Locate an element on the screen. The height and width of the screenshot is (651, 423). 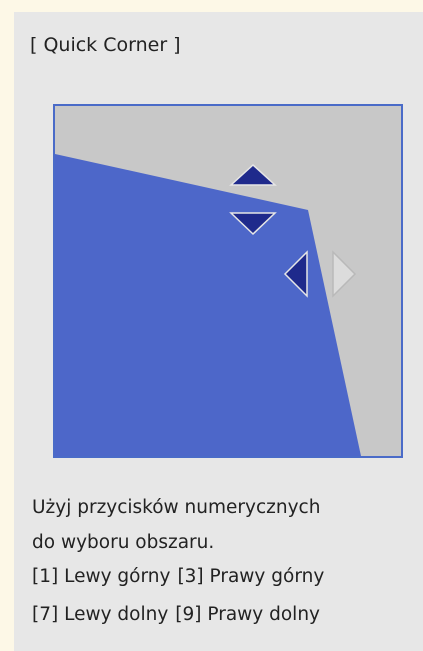
instruction-row-top: [1] Lewy górny [3] Prawy górny is located at coordinates (178, 576).